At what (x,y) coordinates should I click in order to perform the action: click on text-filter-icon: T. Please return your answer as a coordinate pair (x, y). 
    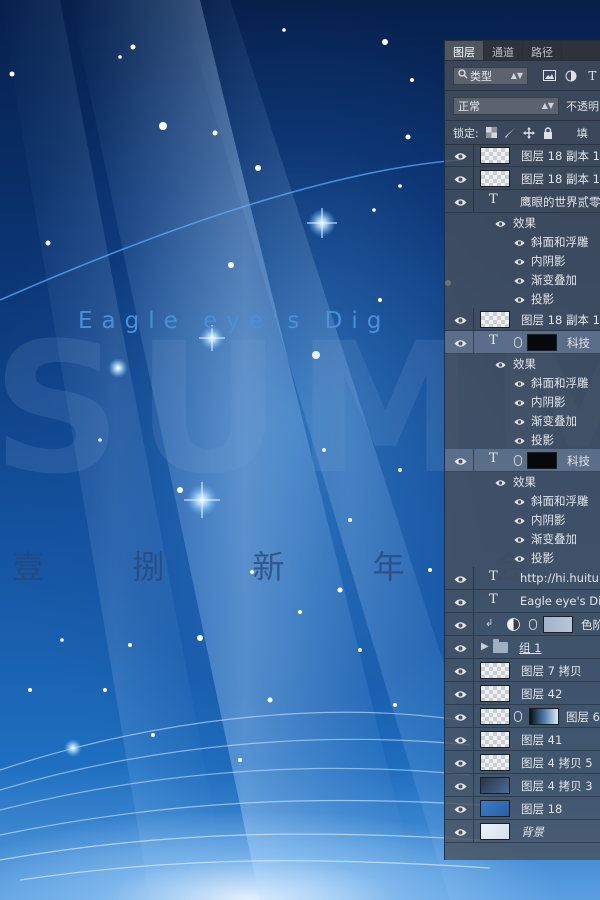
    Looking at the image, I should click on (592, 76).